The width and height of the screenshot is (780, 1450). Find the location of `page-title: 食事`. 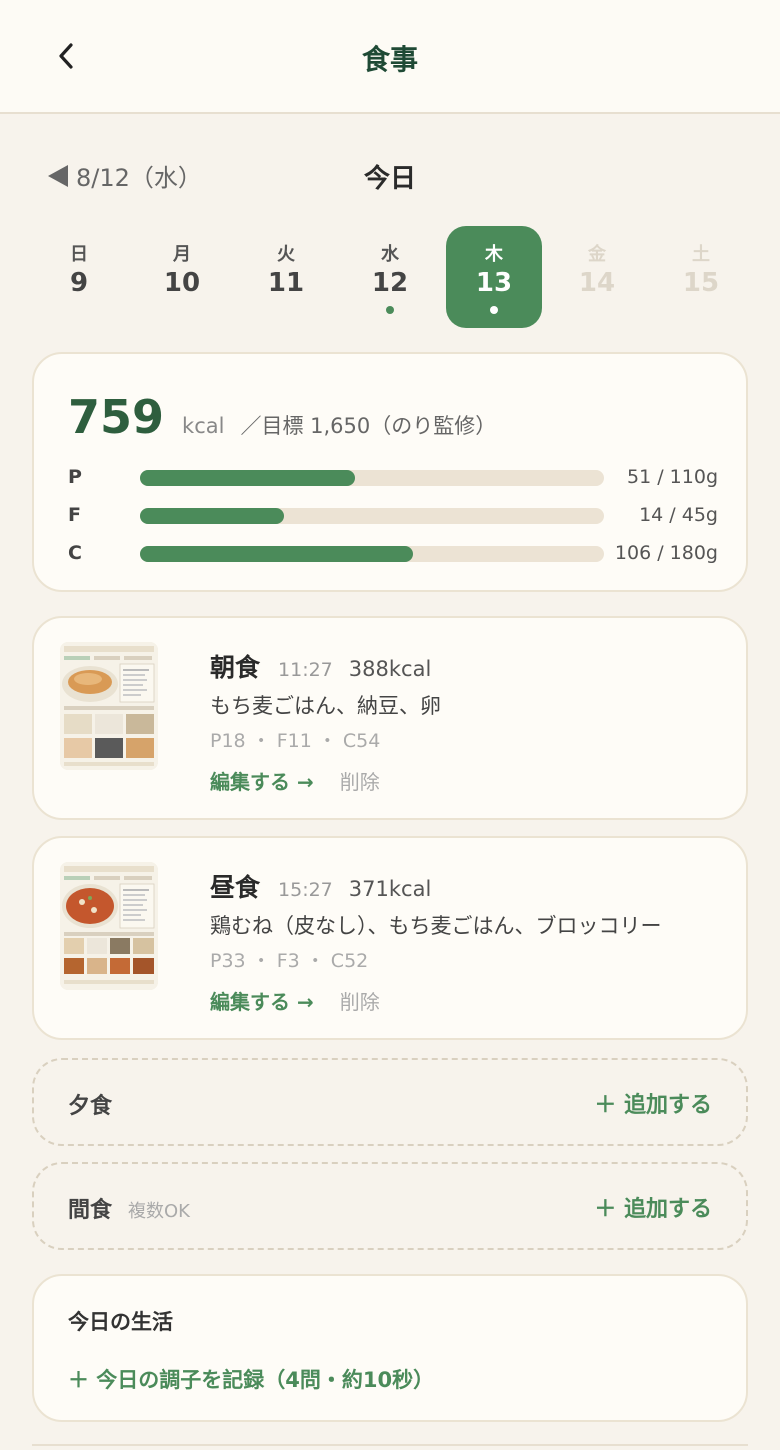

page-title: 食事 is located at coordinates (389, 59).